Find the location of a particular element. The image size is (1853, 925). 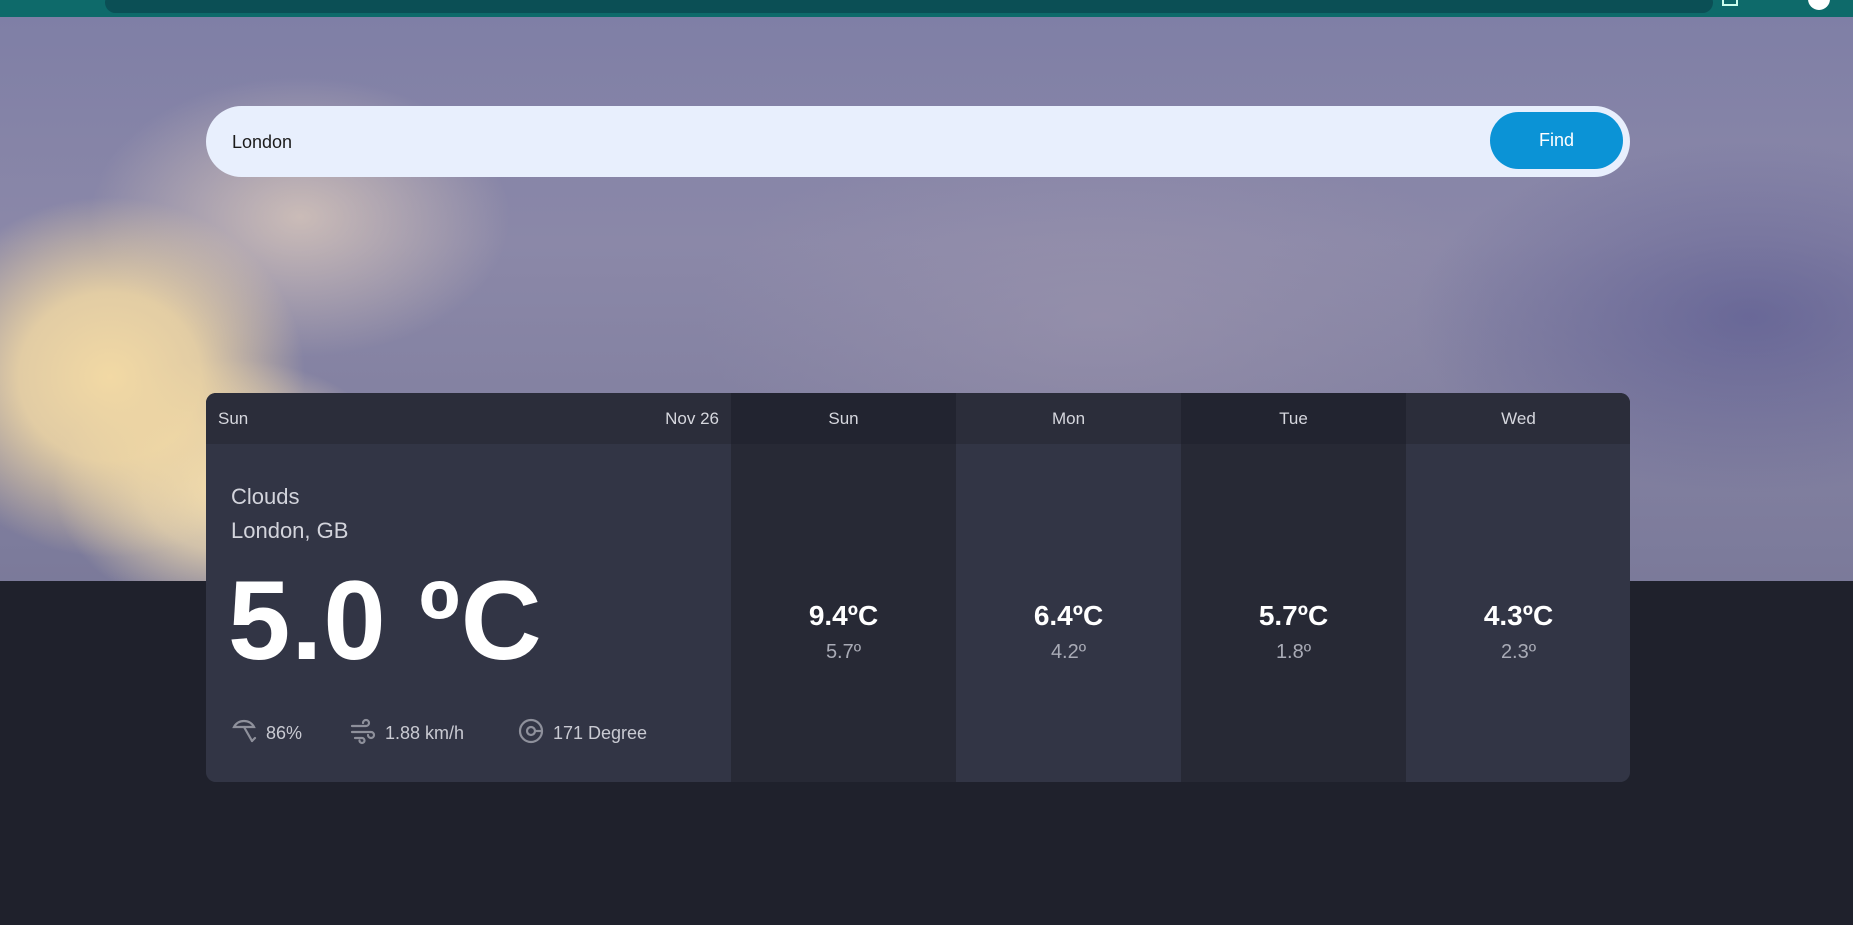

forecast-low: 5.7º is located at coordinates (843, 652).